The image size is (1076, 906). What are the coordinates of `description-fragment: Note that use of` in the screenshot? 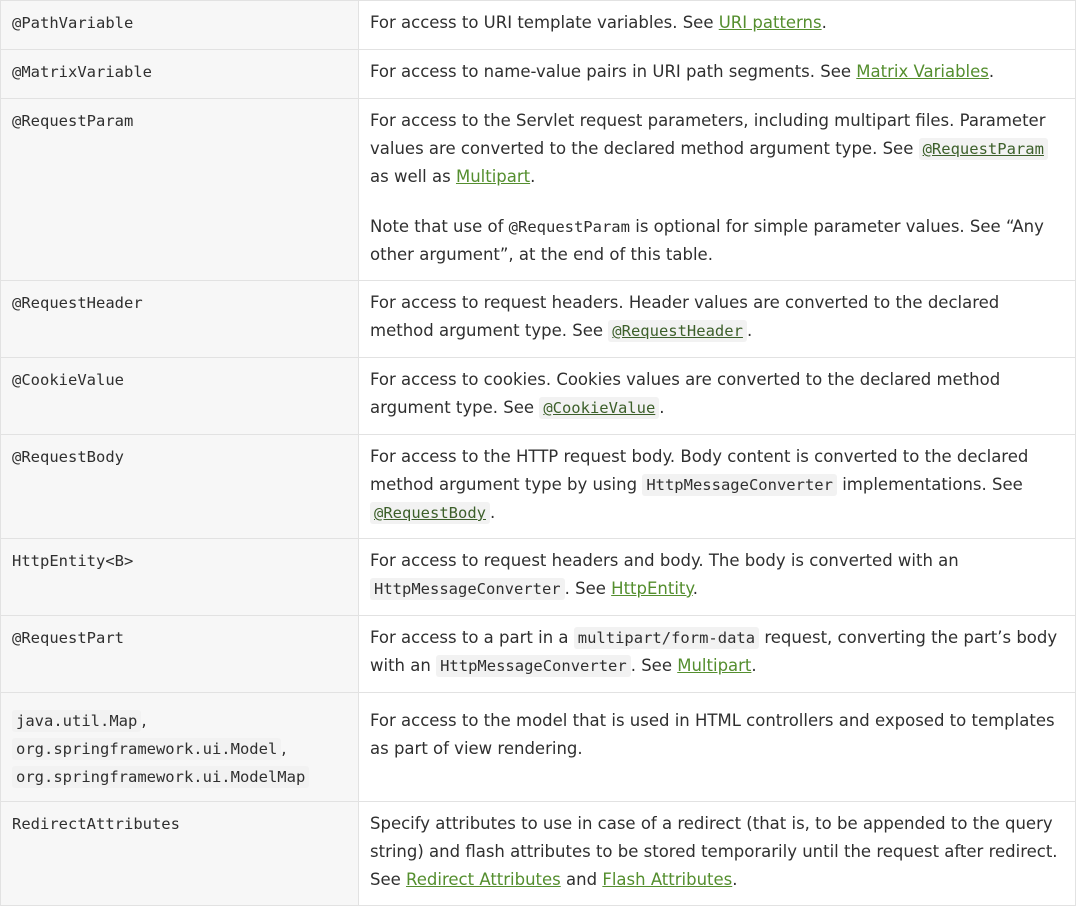 It's located at (439, 226).